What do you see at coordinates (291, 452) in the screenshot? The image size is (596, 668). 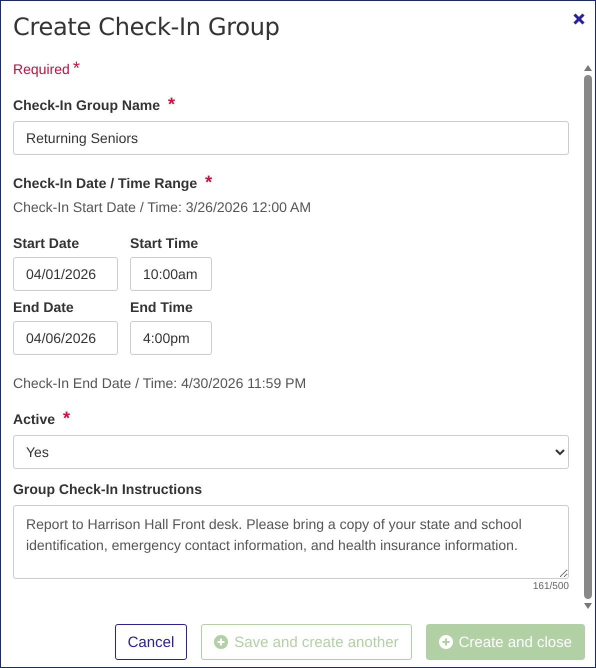 I see `active-select: Yes` at bounding box center [291, 452].